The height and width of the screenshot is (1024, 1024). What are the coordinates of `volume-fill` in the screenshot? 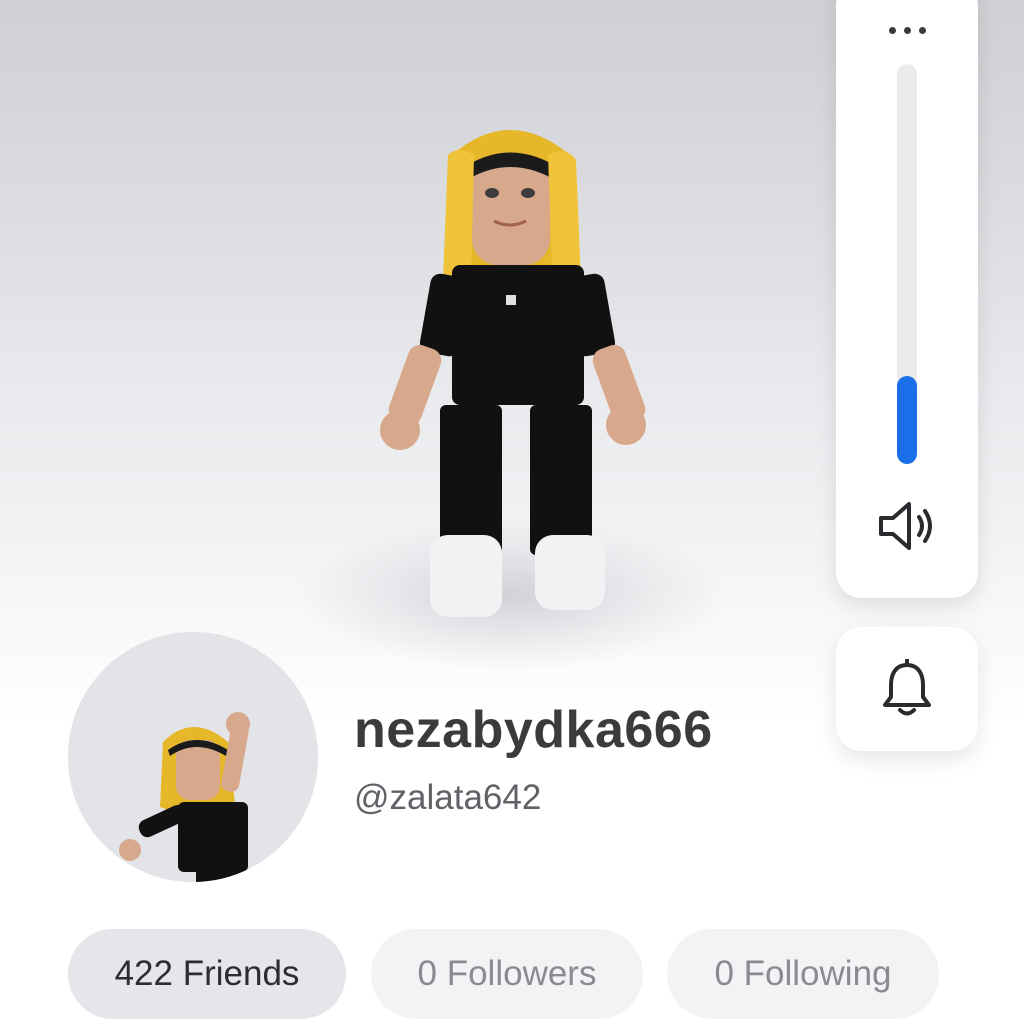 It's located at (907, 420).